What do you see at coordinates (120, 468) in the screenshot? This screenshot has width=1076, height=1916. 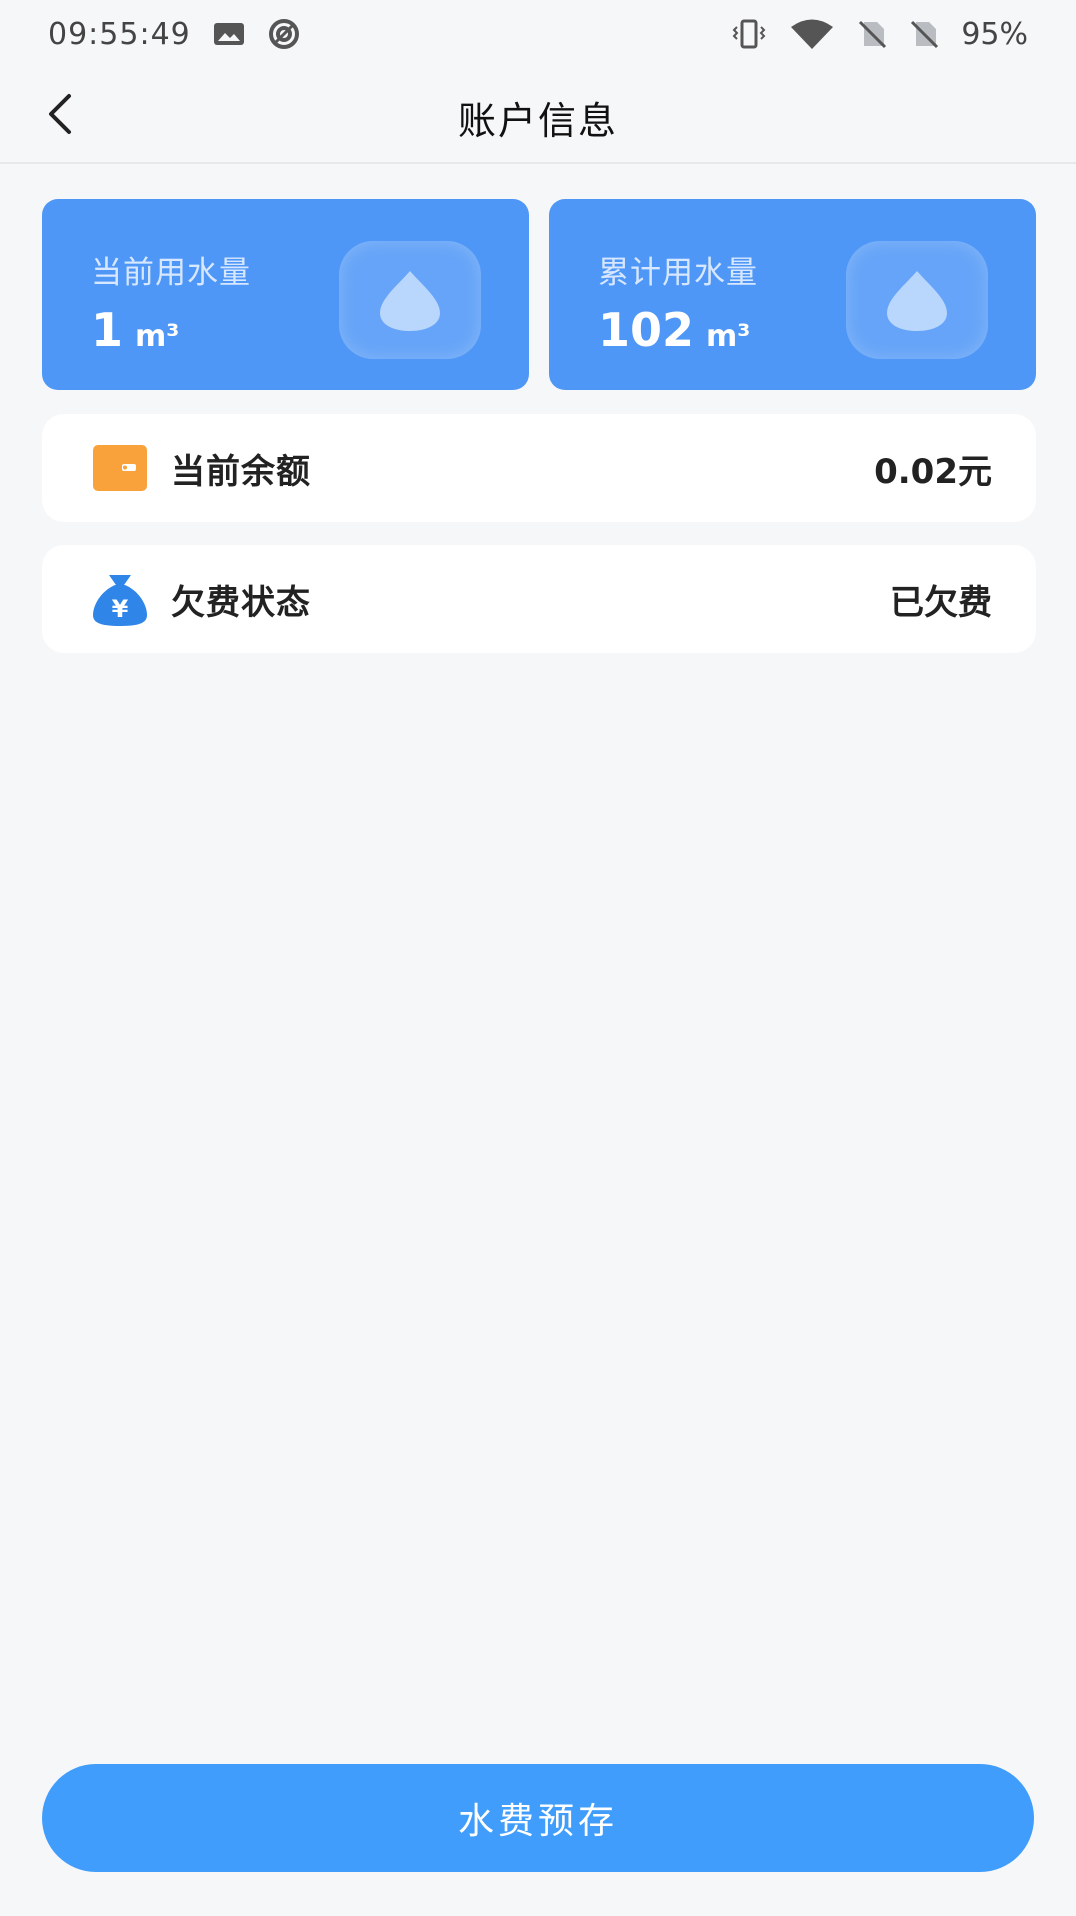 I see `wallet-icon` at bounding box center [120, 468].